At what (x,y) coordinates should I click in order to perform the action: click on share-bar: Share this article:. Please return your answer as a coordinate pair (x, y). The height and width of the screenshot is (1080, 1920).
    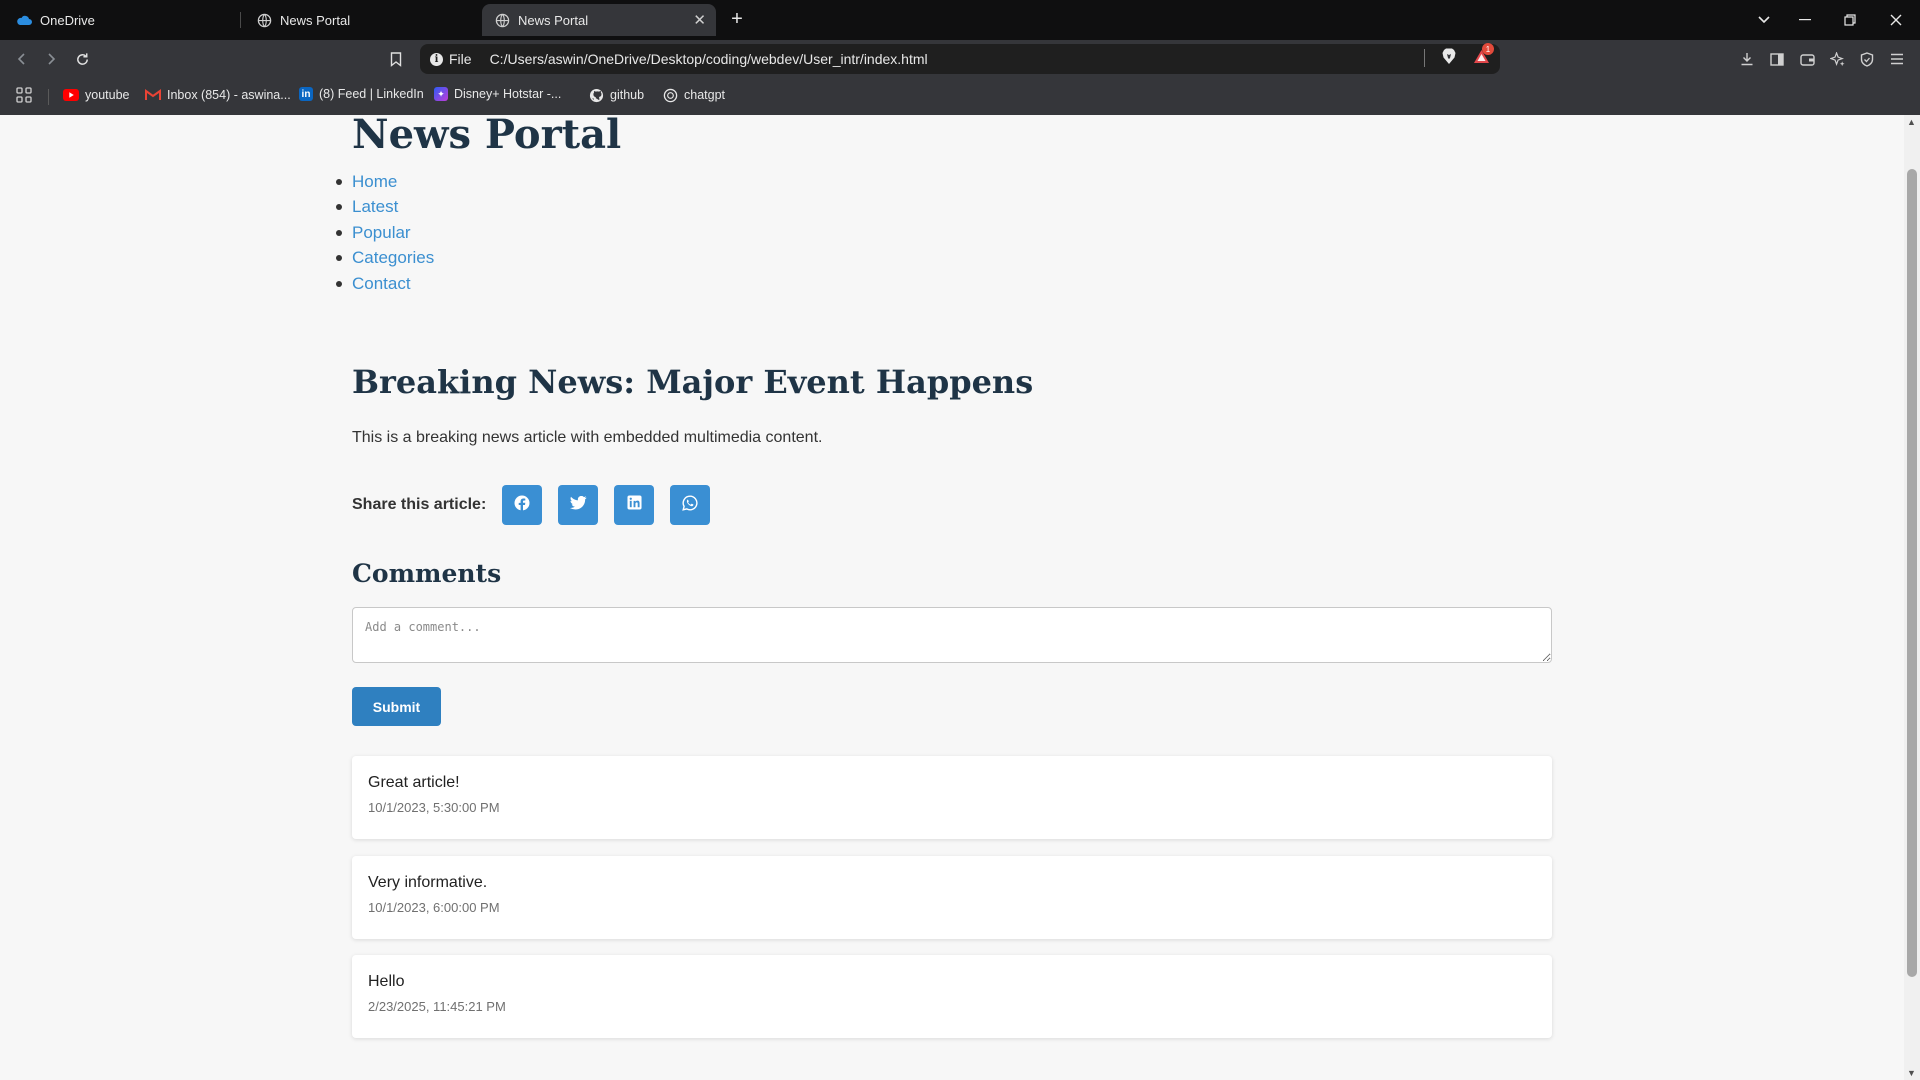
    Looking at the image, I should click on (539, 505).